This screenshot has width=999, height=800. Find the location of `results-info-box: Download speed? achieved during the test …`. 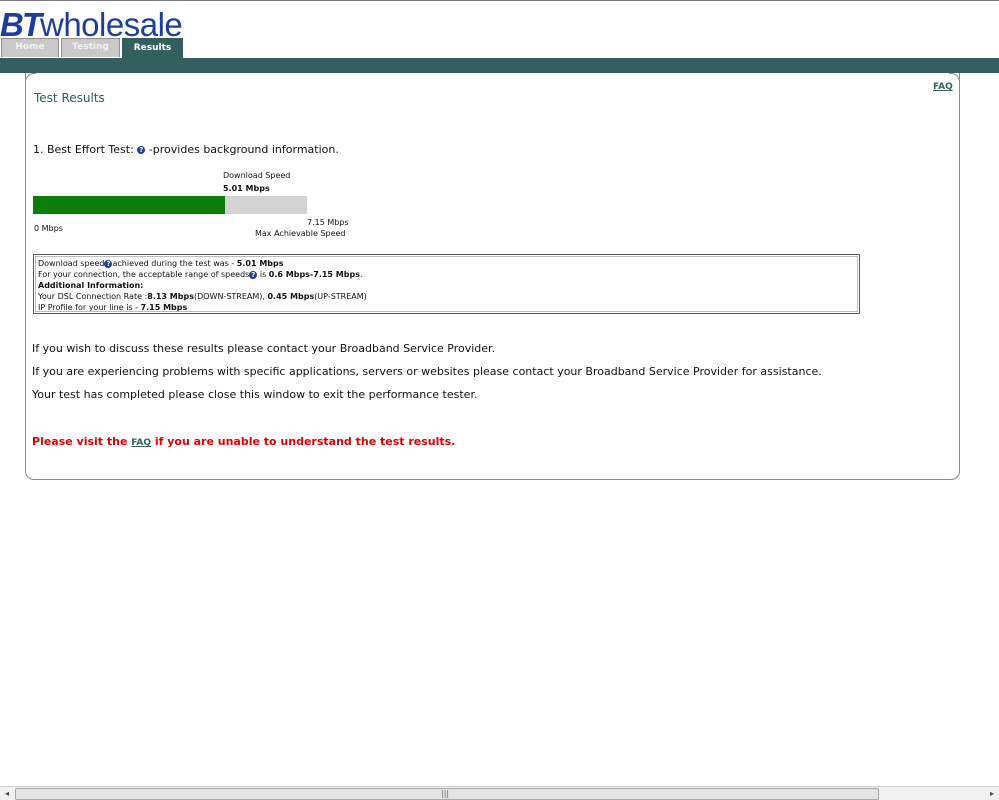

results-info-box: Download speed? achieved during the test … is located at coordinates (446, 284).